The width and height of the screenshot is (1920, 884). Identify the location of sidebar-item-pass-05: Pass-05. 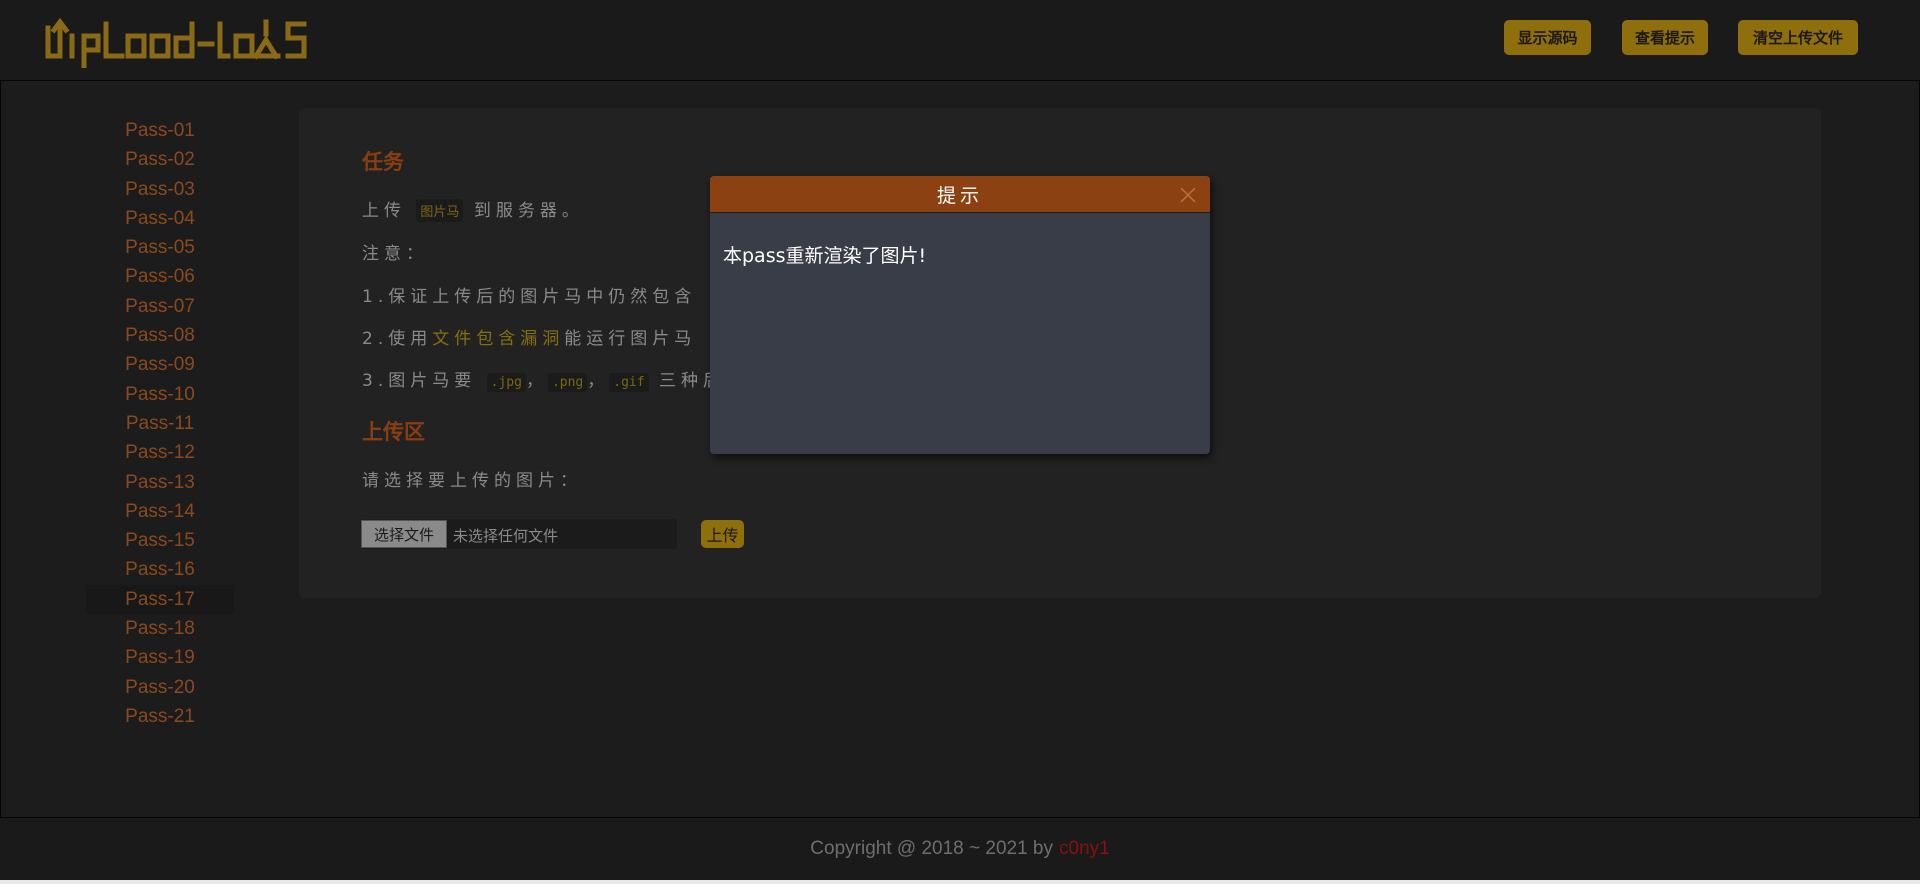
(160, 247).